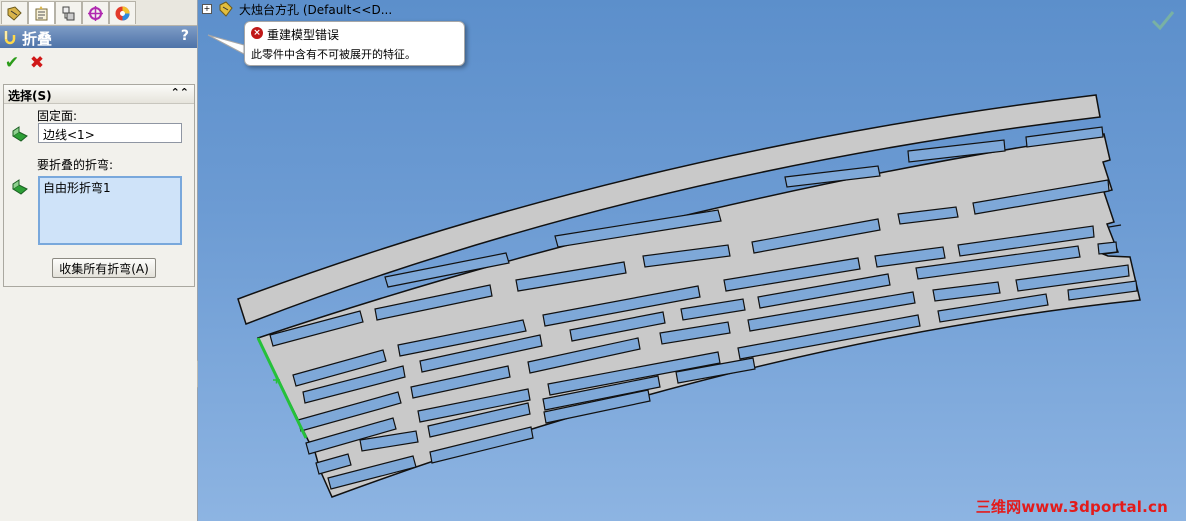 The image size is (1186, 521). I want to click on dimxpert-tab-icon, so click(95, 13).